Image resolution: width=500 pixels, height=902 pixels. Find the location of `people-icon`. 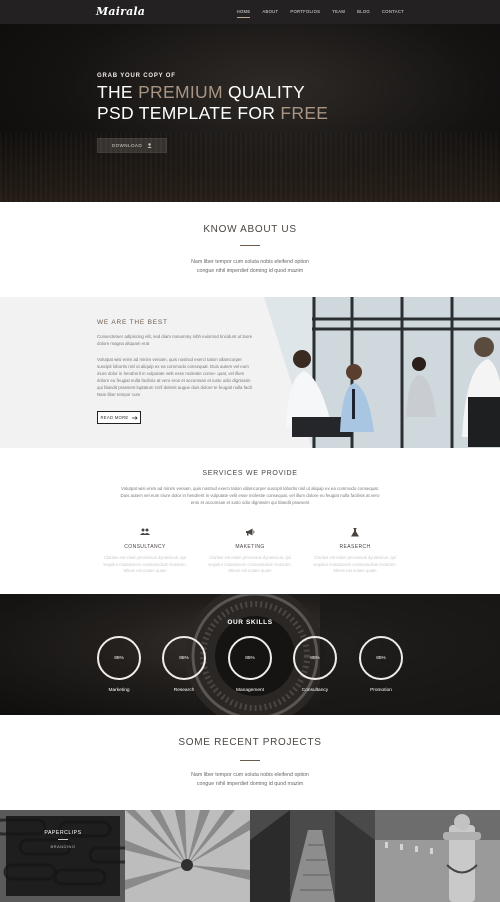

people-icon is located at coordinates (145, 531).